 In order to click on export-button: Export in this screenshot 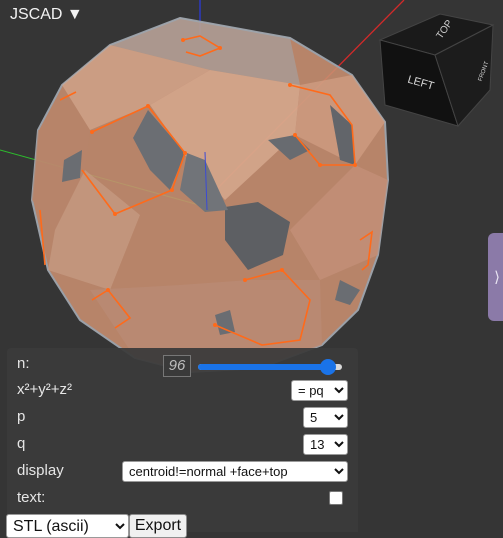, I will do `click(158, 526)`.